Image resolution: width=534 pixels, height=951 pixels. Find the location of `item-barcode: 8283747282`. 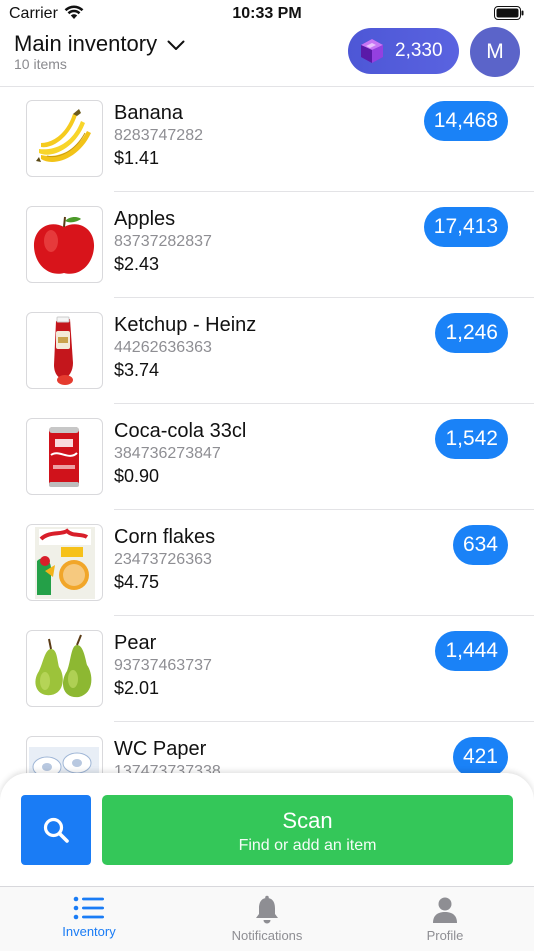

item-barcode: 8283747282 is located at coordinates (158, 135).